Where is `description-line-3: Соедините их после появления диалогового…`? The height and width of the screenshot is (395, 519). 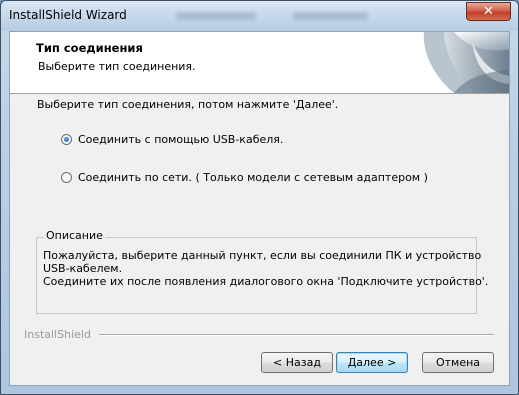
description-line-3: Соедините их после появления диалогового… is located at coordinates (266, 281).